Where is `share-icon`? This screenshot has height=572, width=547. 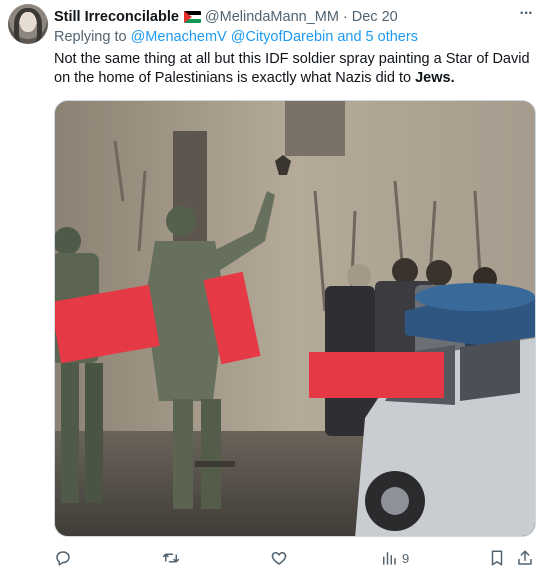
share-icon is located at coordinates (525, 557).